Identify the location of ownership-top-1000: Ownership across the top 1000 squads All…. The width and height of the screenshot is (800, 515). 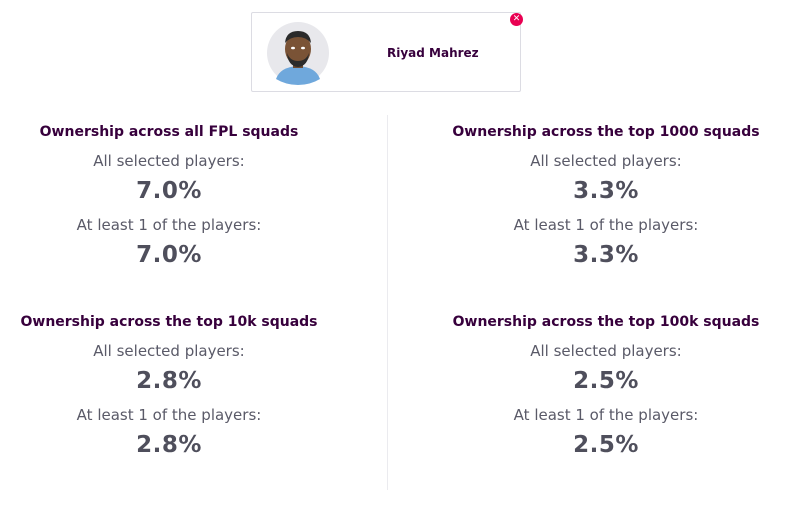
(606, 196).